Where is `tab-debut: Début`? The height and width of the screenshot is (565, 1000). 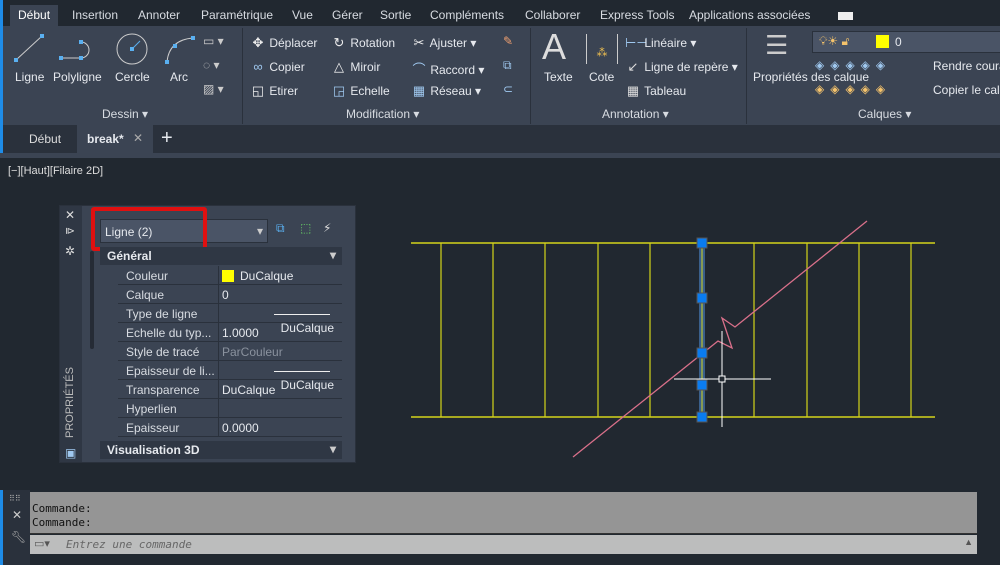
tab-debut: Début is located at coordinates (34, 15).